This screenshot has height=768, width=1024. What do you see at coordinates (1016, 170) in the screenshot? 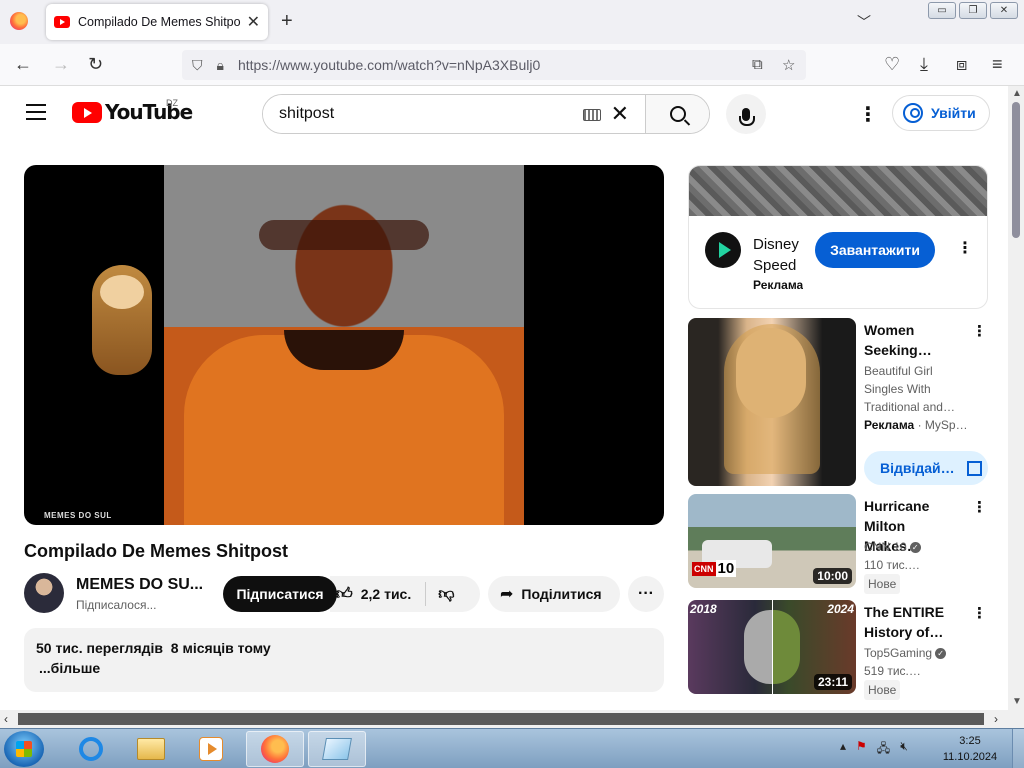
I see `vertical-scroll-thumb` at bounding box center [1016, 170].